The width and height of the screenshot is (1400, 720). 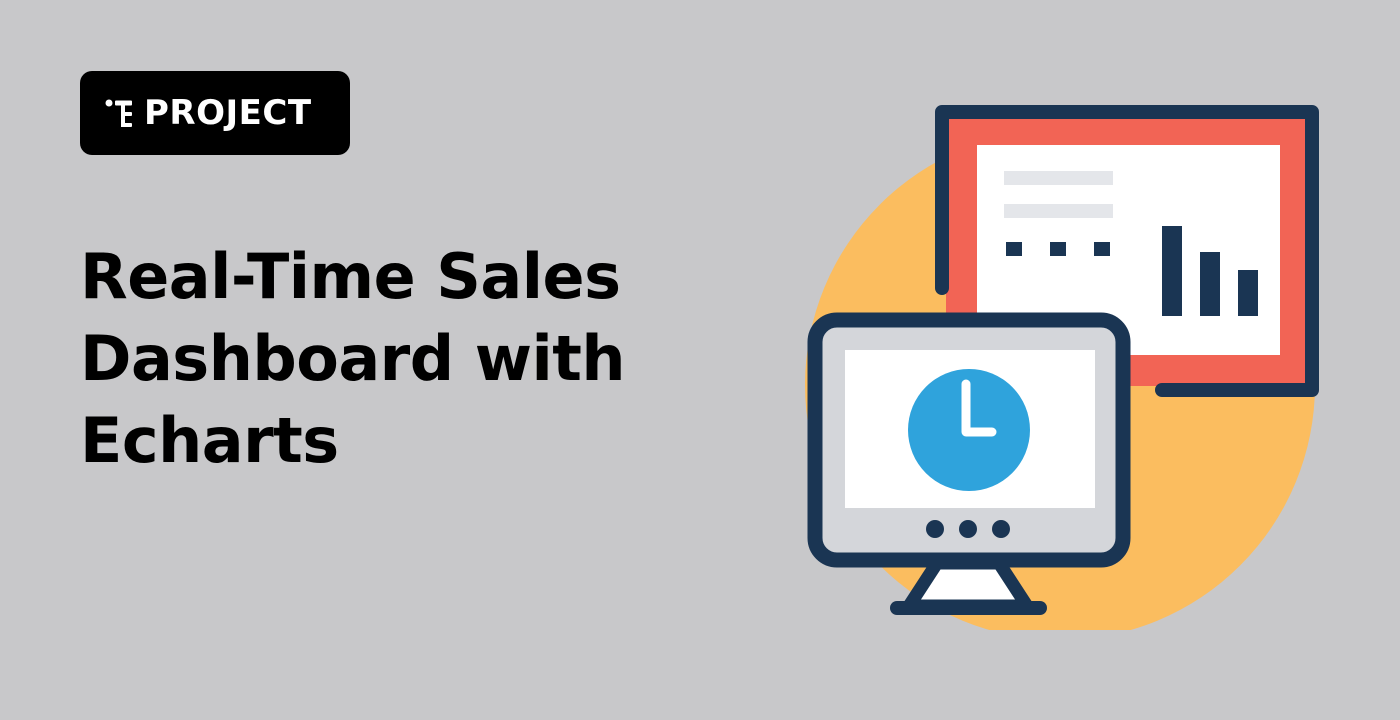 What do you see at coordinates (353, 358) in the screenshot?
I see `title-line-2: Dashboard with` at bounding box center [353, 358].